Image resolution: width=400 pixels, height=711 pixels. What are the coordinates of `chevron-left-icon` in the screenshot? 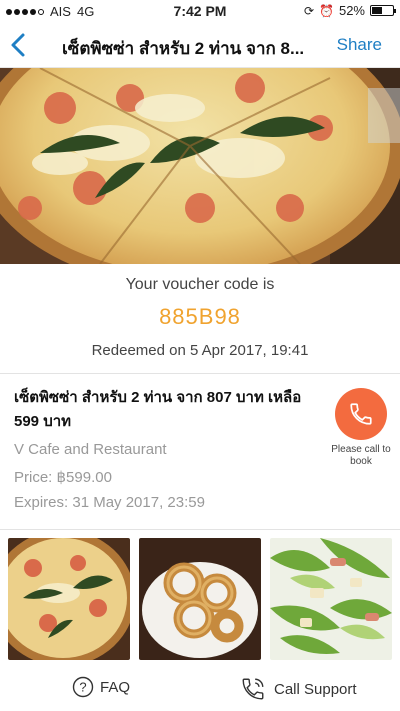 It's located at (18, 45).